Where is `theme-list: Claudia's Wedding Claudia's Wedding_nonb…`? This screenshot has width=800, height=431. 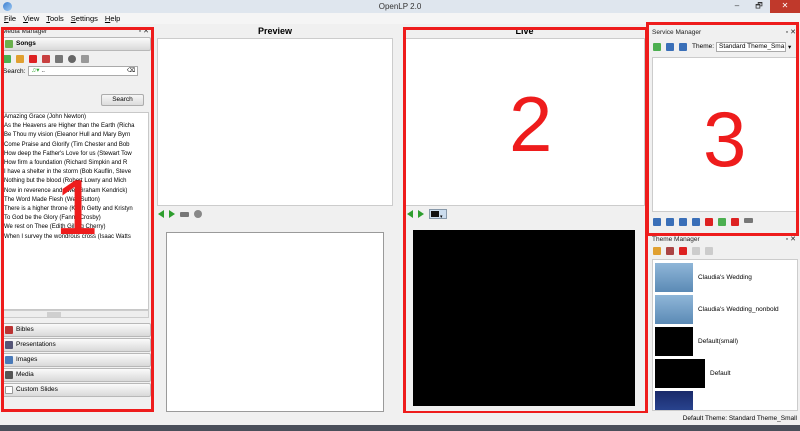
theme-list: Claudia's Wedding Claudia's Wedding_nonb… is located at coordinates (725, 335).